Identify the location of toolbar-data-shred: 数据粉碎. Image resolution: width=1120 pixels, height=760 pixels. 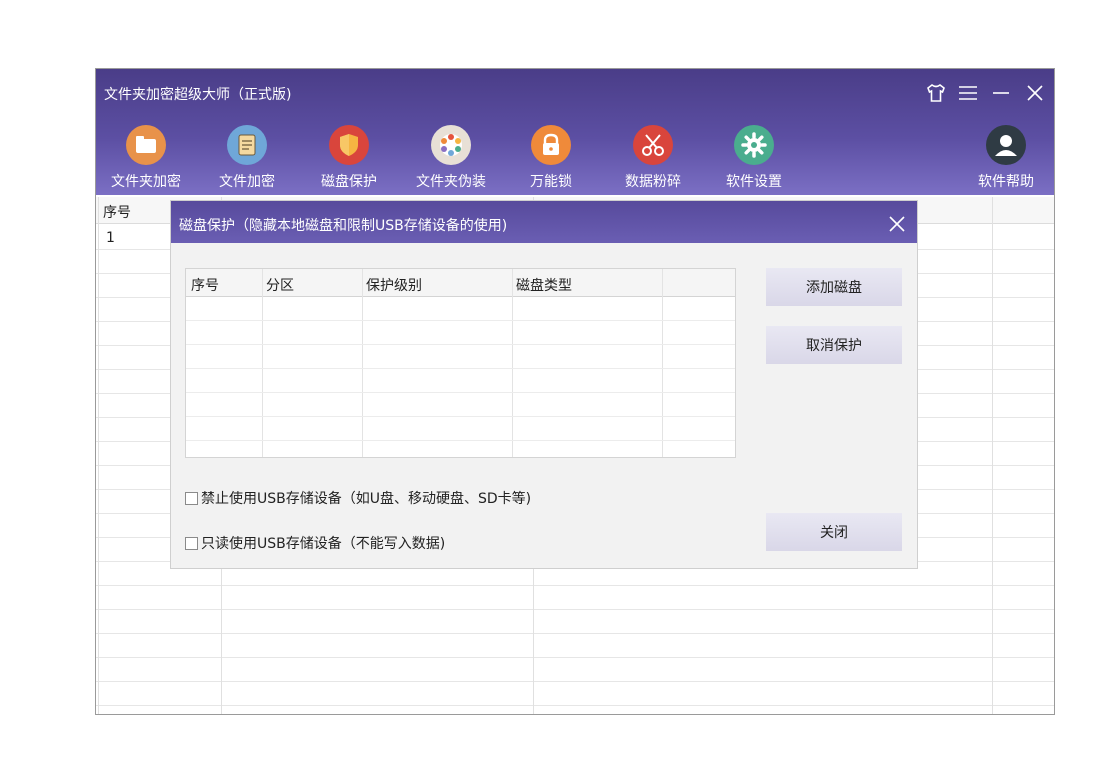
(653, 158).